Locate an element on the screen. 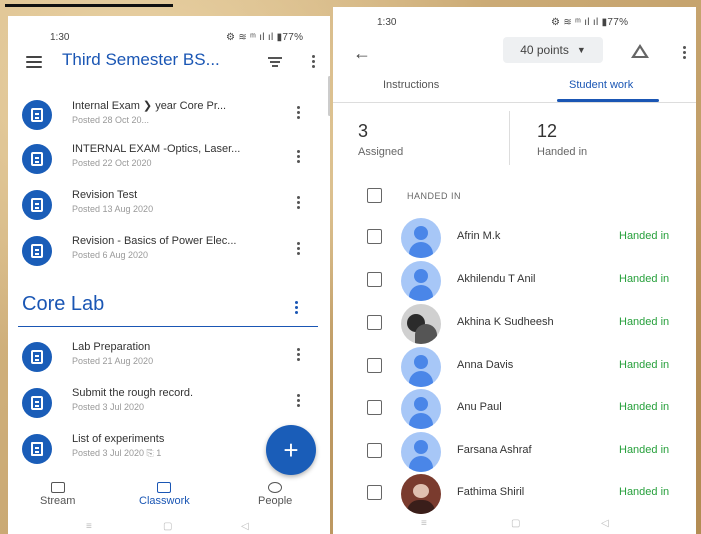 This screenshot has height=534, width=701. item-title: List of experiments is located at coordinates (118, 439).